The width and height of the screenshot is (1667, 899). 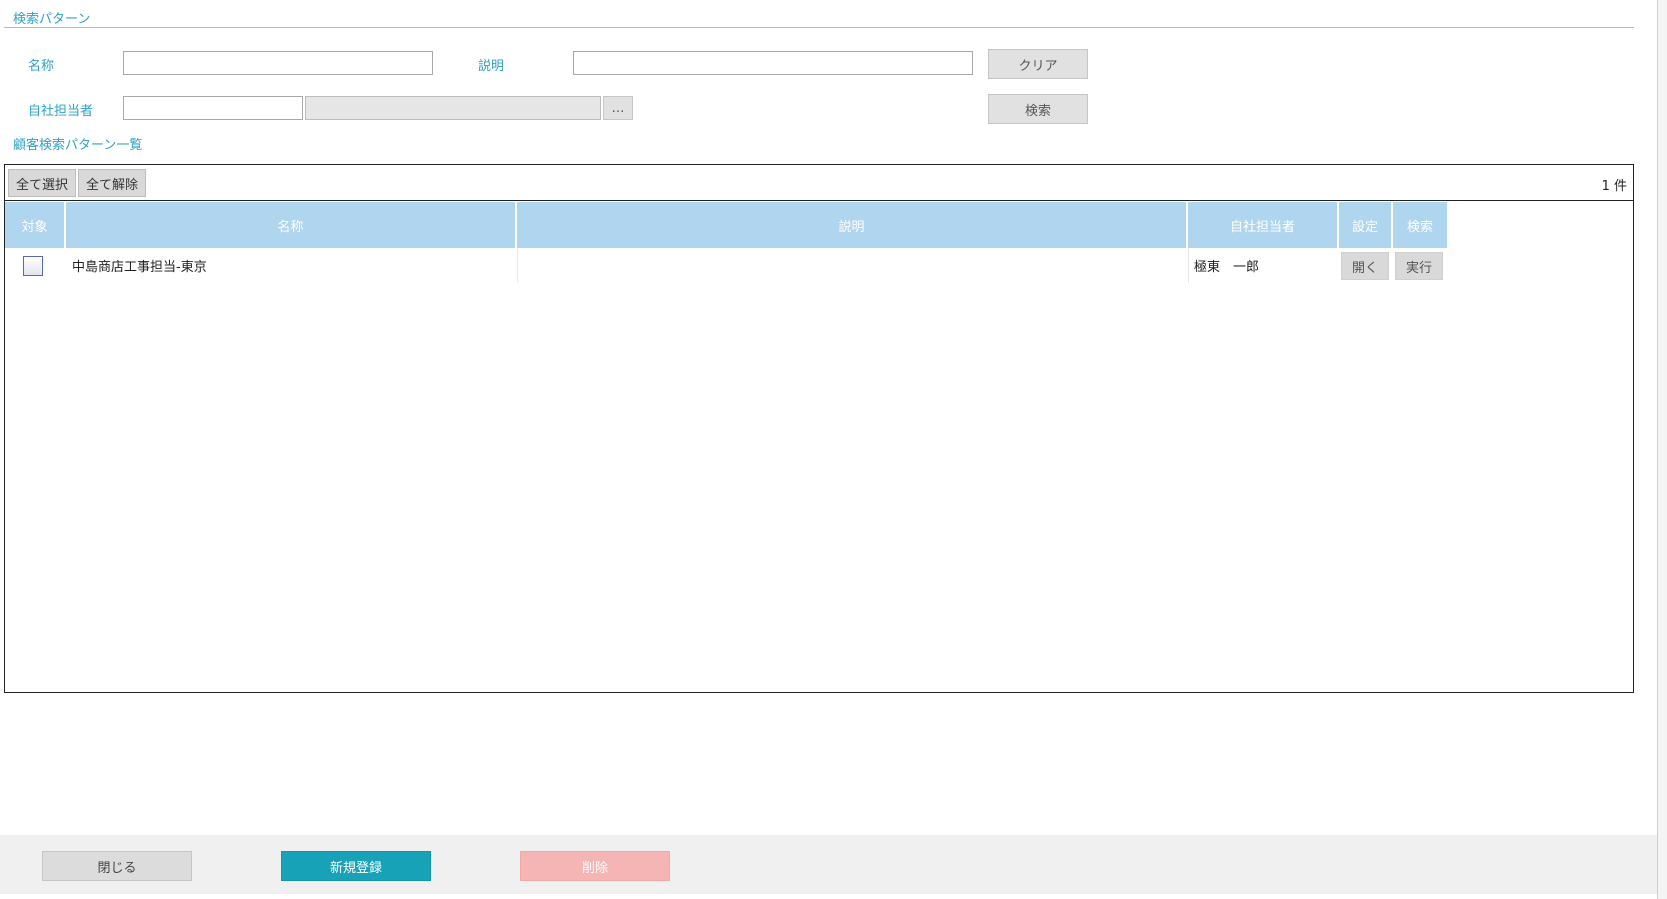 What do you see at coordinates (291, 225) in the screenshot?
I see `column-header-name: 名称` at bounding box center [291, 225].